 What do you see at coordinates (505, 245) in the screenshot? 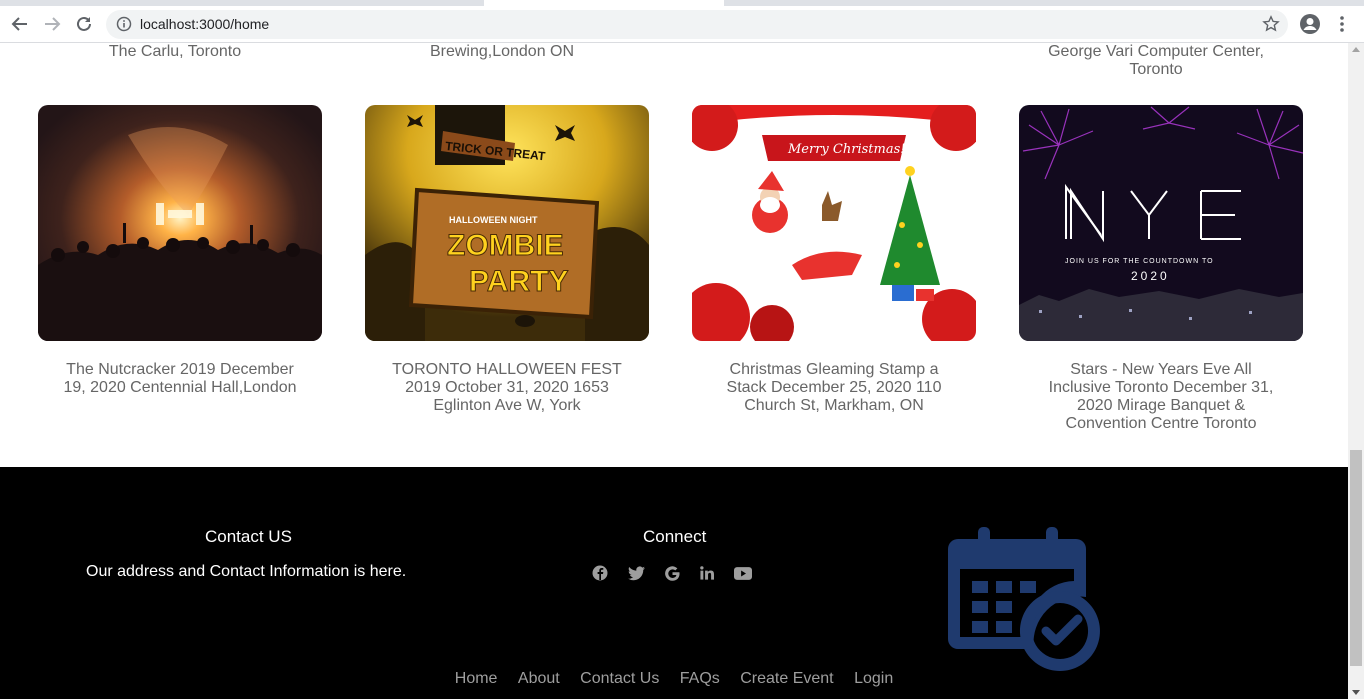
I see `image-text-zombie: ZOMBIE` at bounding box center [505, 245].